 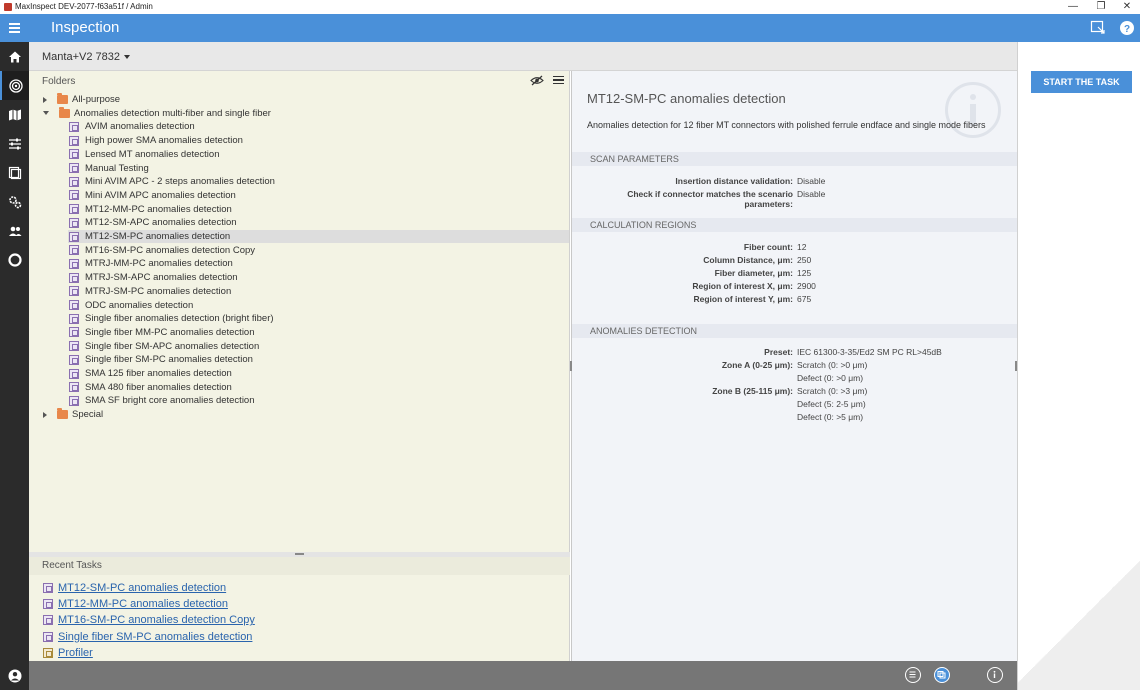 What do you see at coordinates (14, 366) in the screenshot?
I see `left-nav` at bounding box center [14, 366].